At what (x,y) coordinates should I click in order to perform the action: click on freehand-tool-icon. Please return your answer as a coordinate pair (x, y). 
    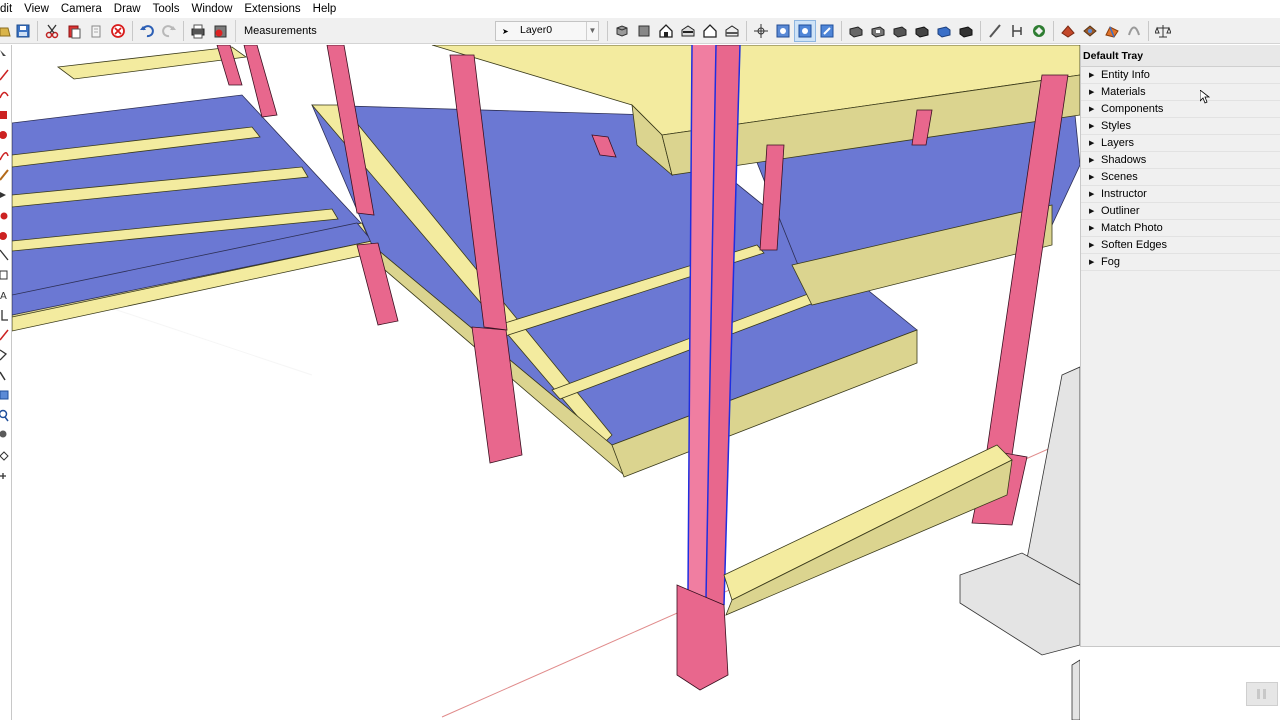
    Looking at the image, I should click on (6, 95).